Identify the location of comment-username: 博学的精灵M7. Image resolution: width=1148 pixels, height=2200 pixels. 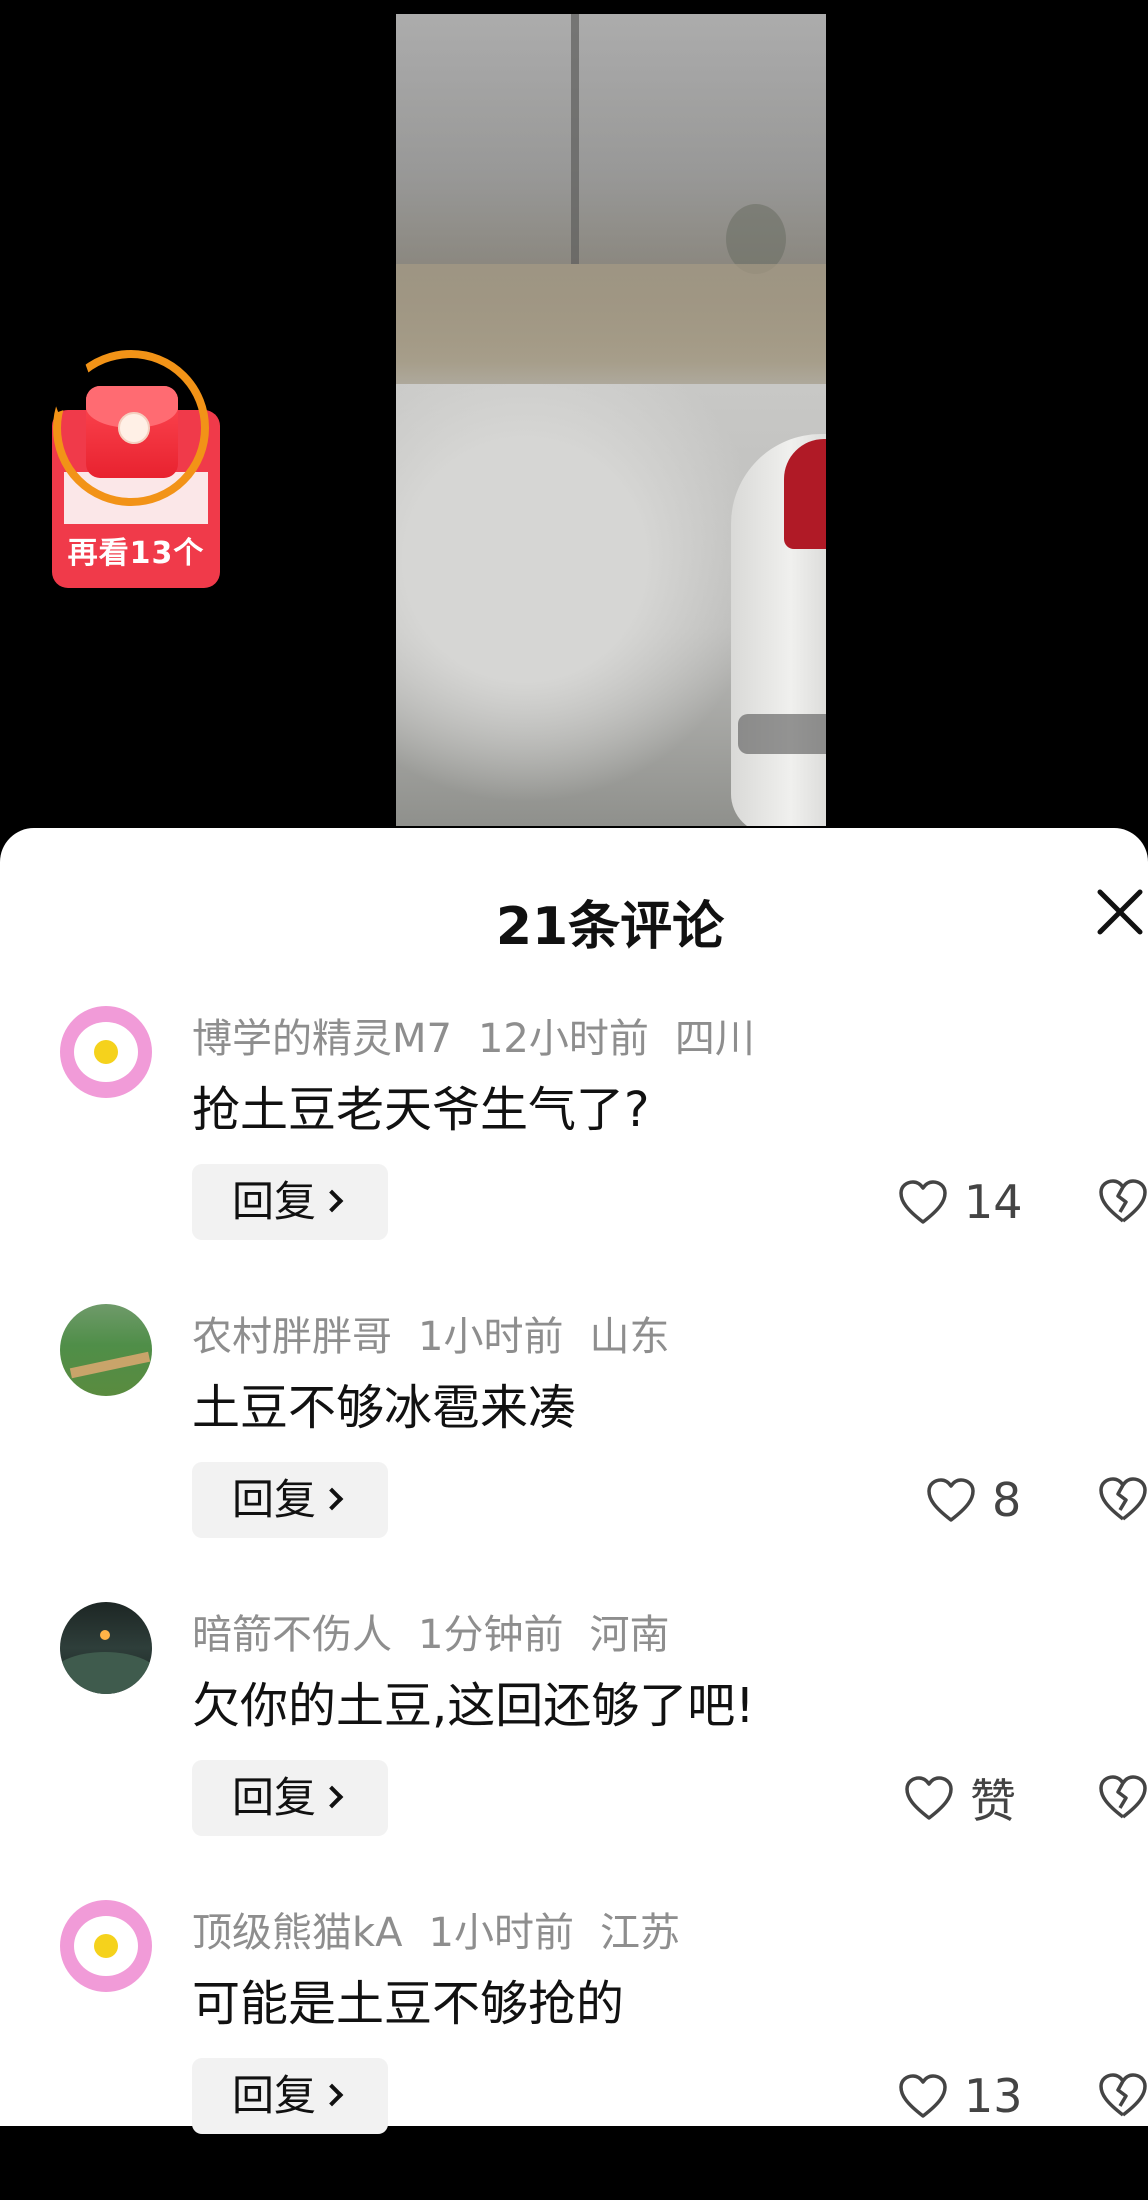
(322, 1039).